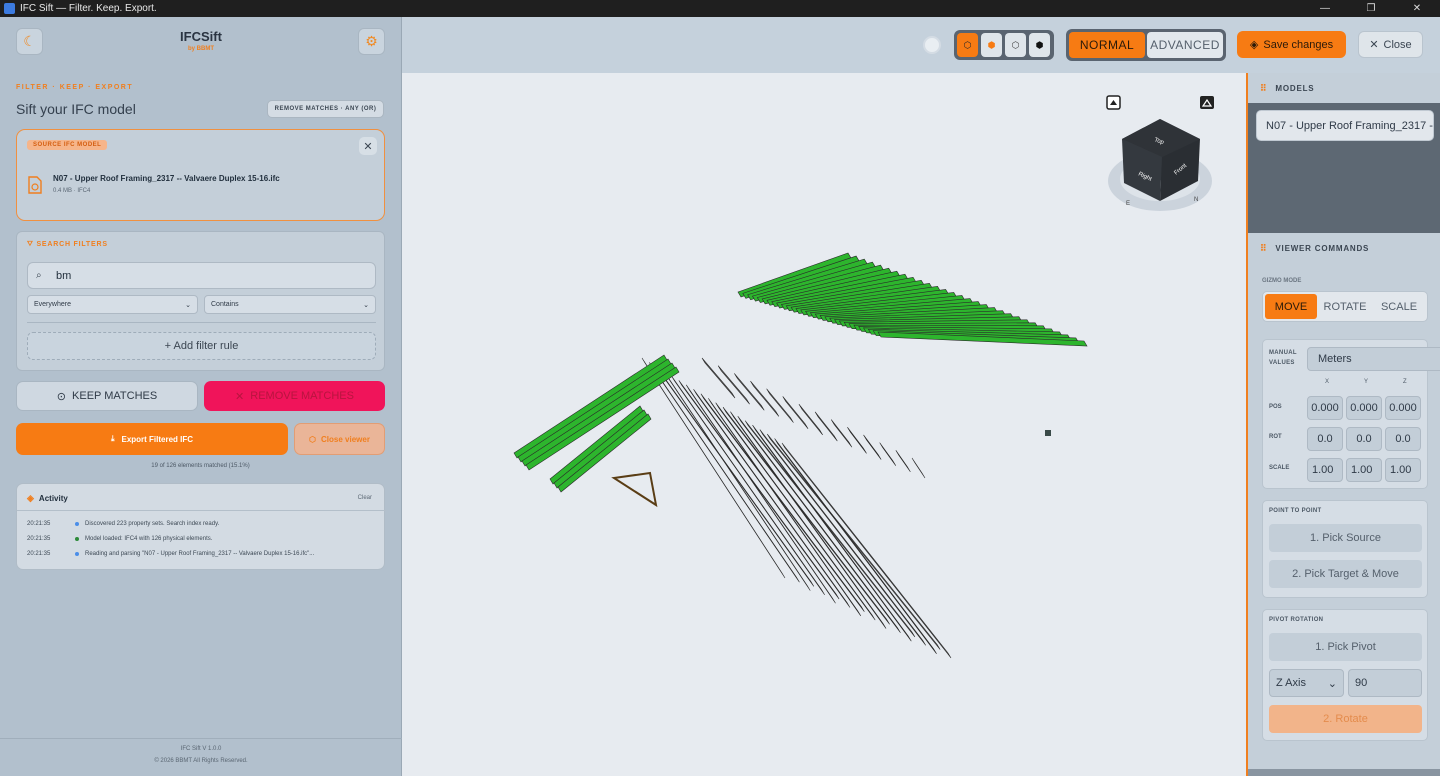 This screenshot has height=776, width=1440. I want to click on close-viewer-button: ⬡ Close viewer, so click(339, 439).